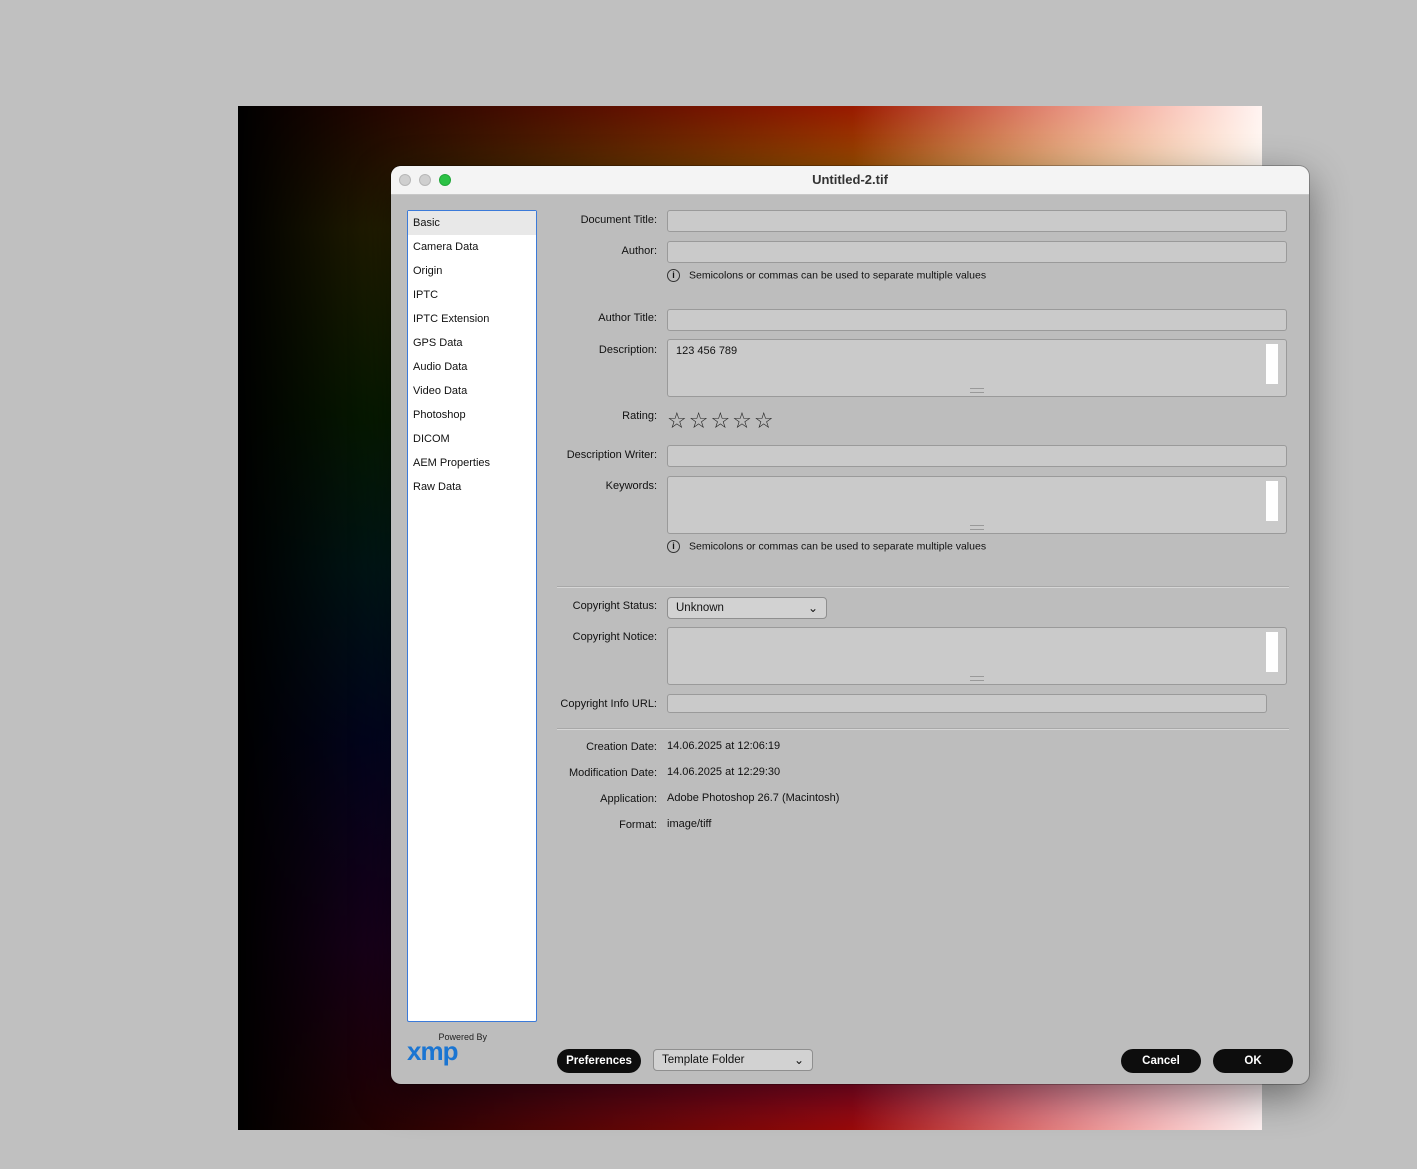  Describe the element at coordinates (977, 252) in the screenshot. I see `author-field` at that location.